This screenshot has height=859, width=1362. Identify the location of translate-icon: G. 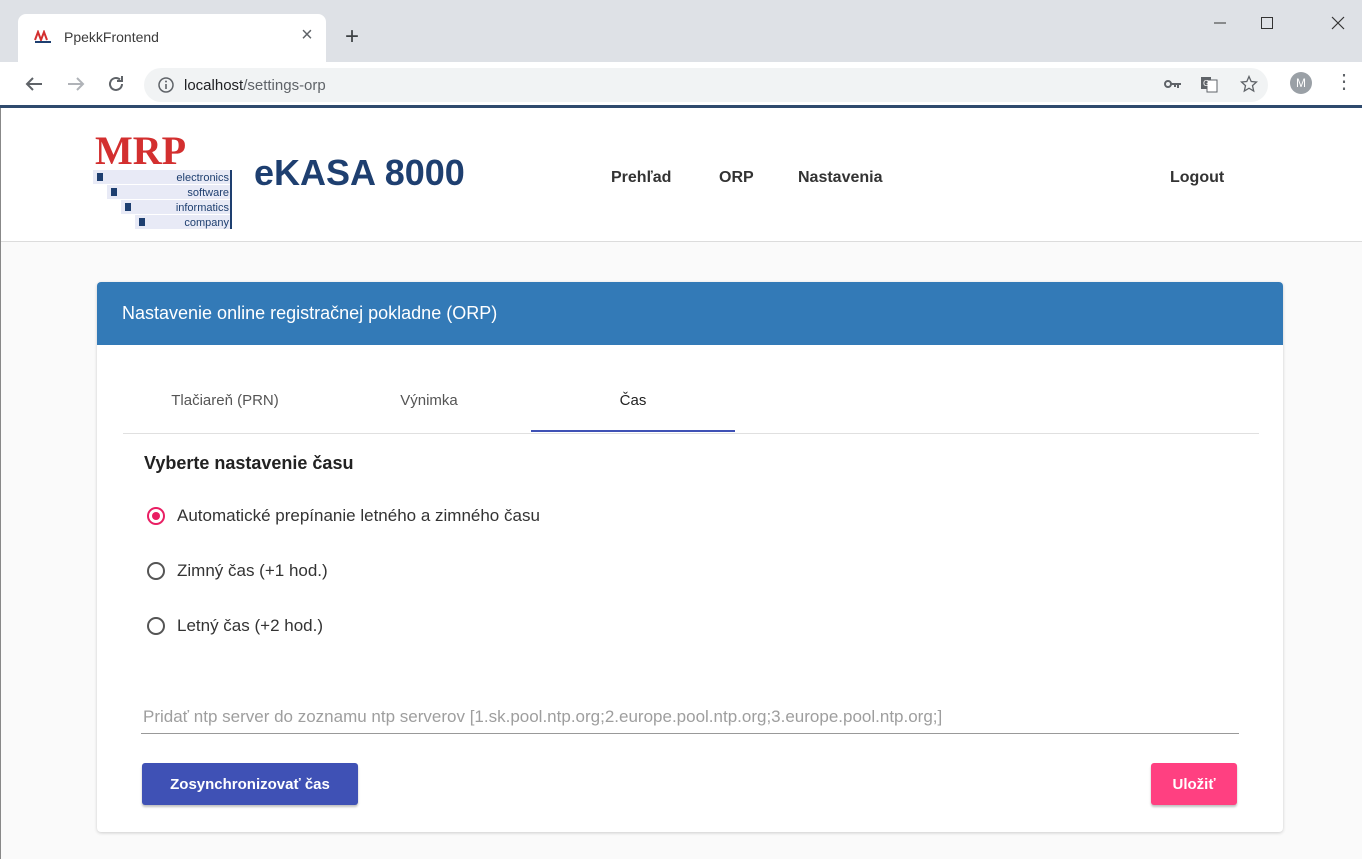
(1209, 84).